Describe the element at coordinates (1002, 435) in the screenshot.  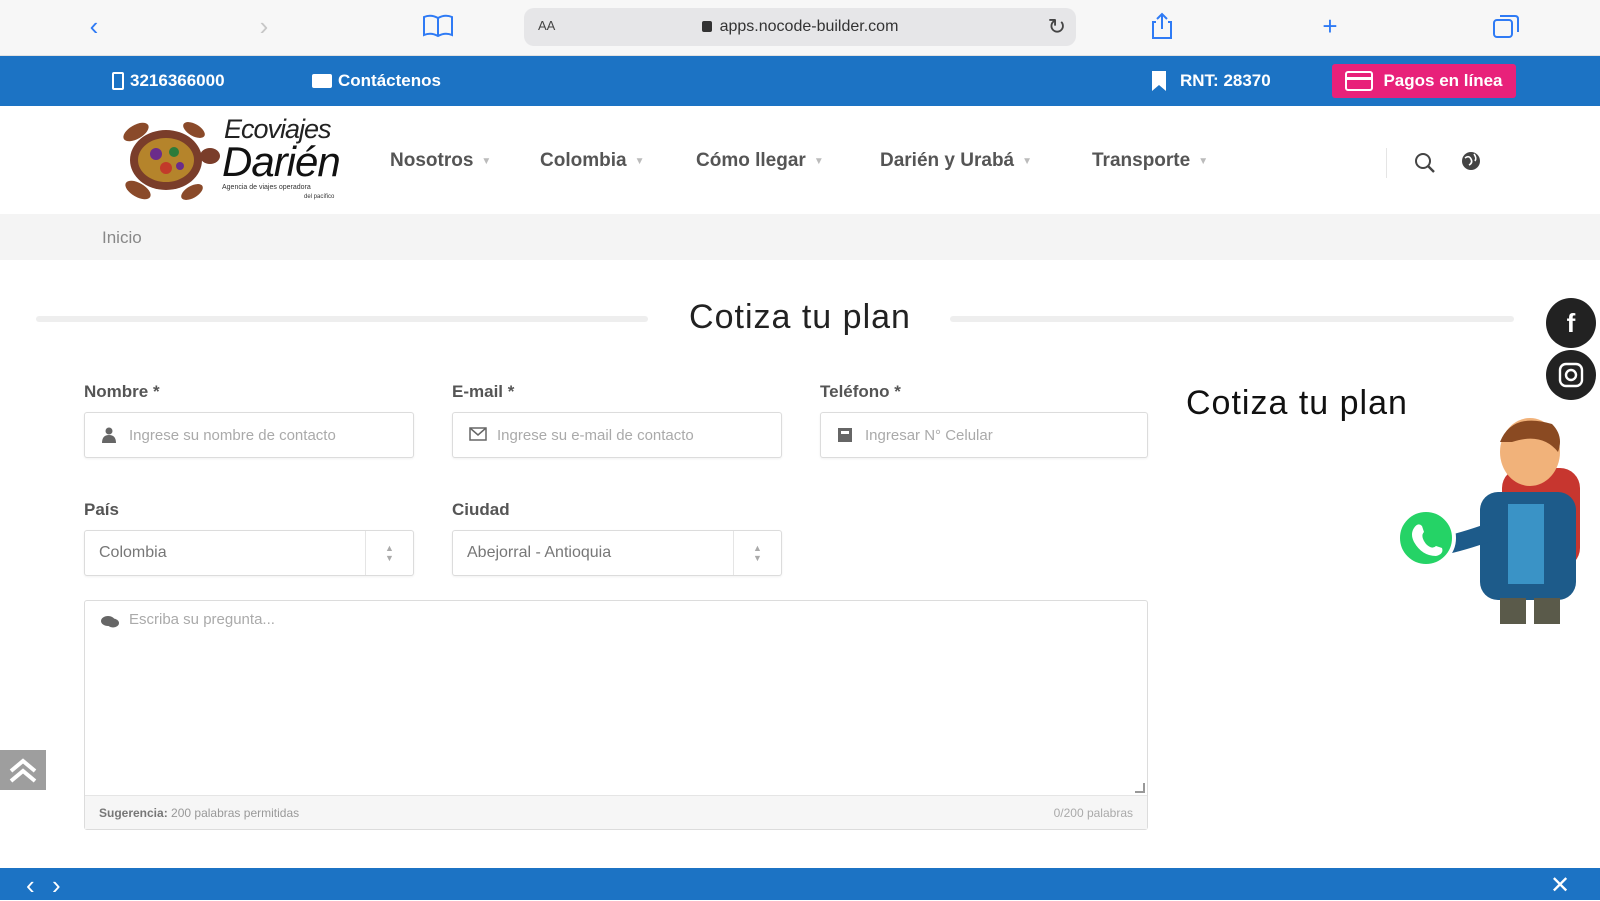
I see `phone-input` at that location.